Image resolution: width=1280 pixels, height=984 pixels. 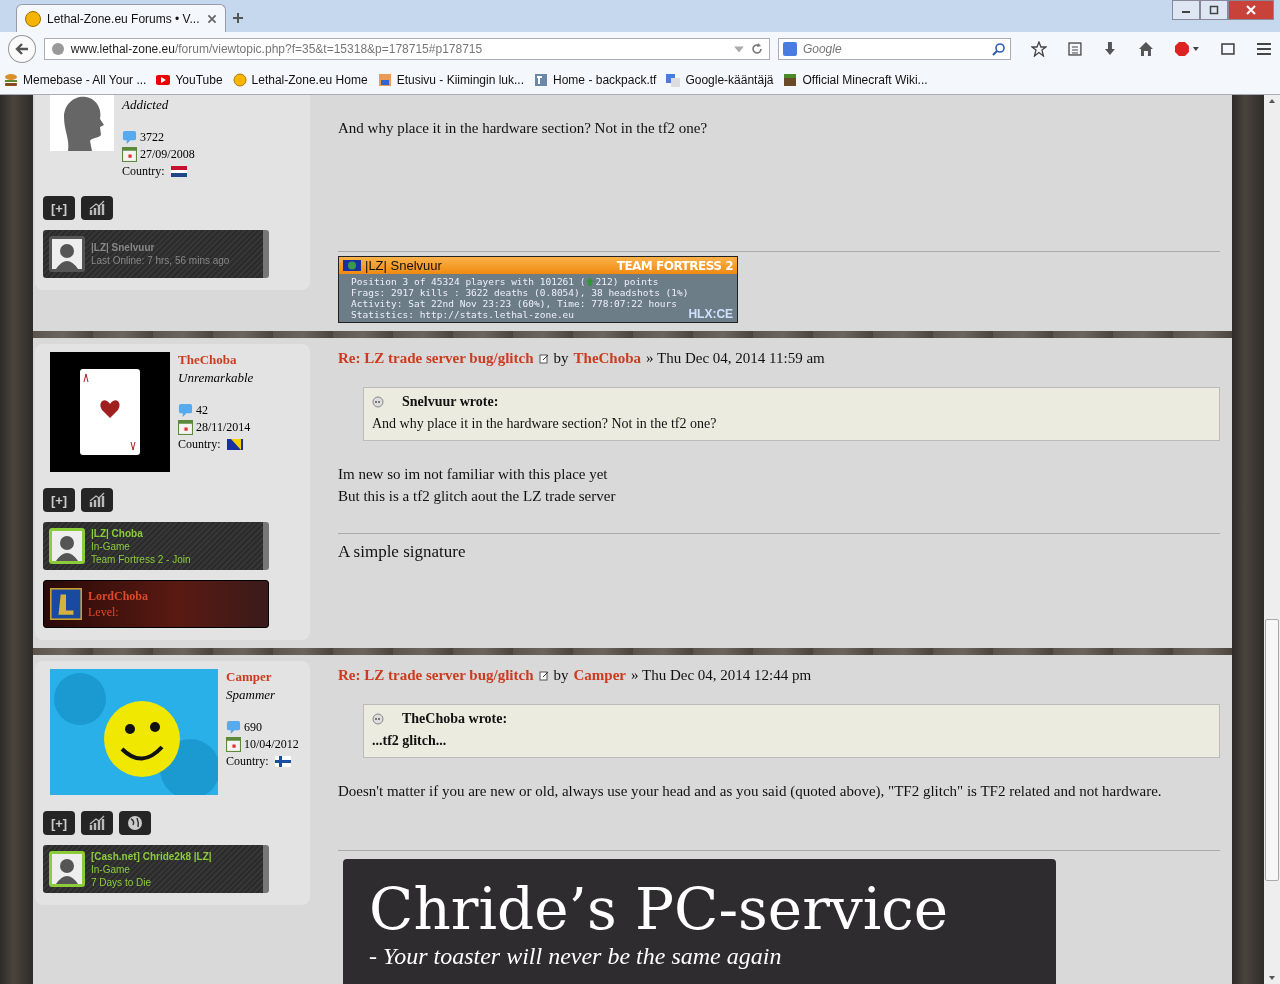 What do you see at coordinates (1272, 749) in the screenshot?
I see `scroll-thumb` at bounding box center [1272, 749].